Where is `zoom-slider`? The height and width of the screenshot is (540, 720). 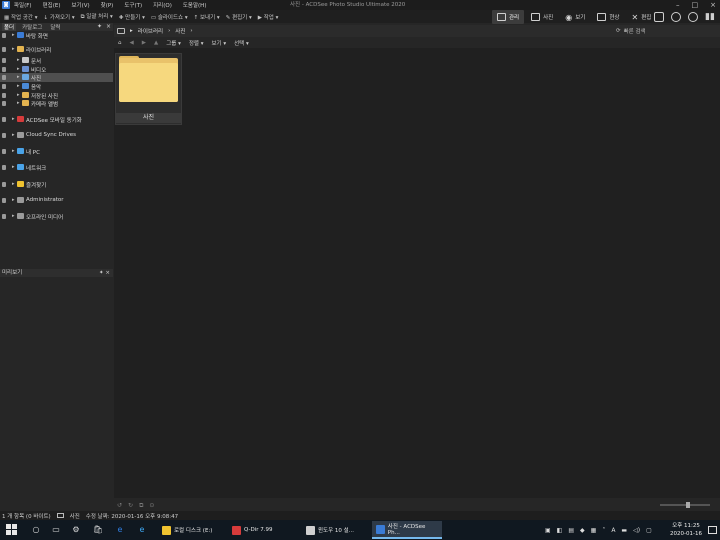
zoom-slider is located at coordinates (685, 505).